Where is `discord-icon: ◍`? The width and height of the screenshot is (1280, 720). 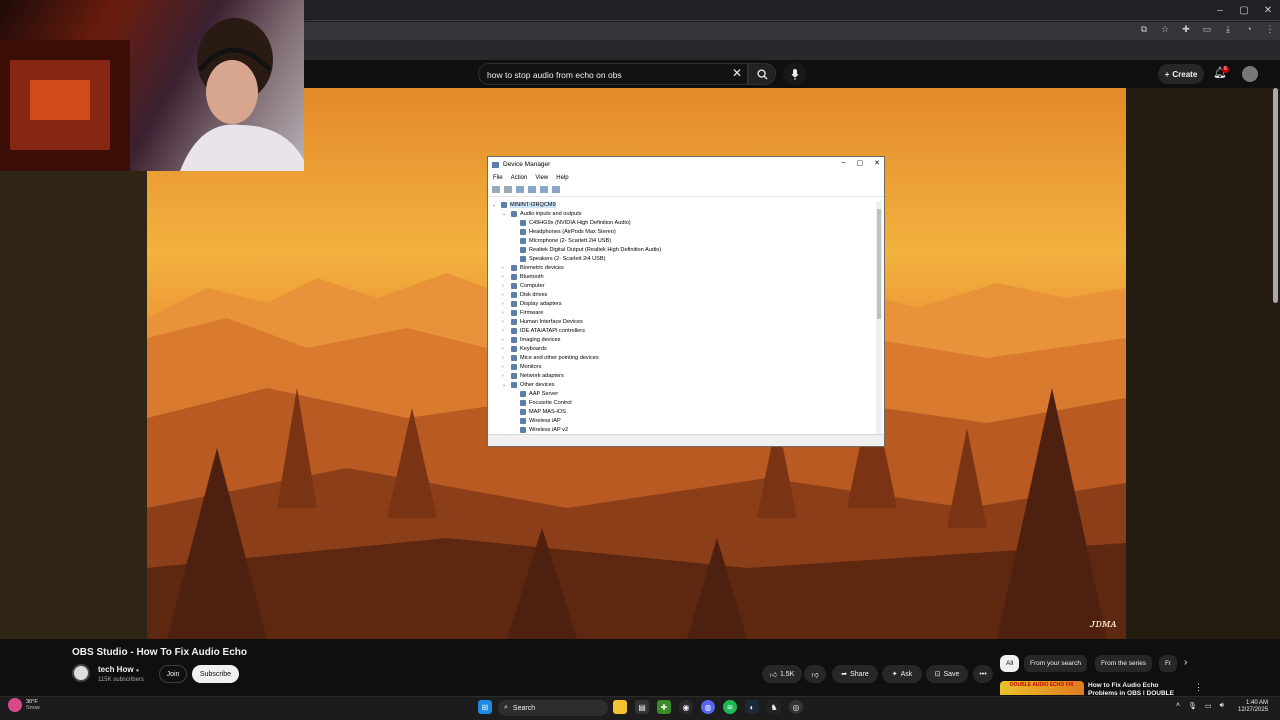
discord-icon: ◍ is located at coordinates (708, 707).